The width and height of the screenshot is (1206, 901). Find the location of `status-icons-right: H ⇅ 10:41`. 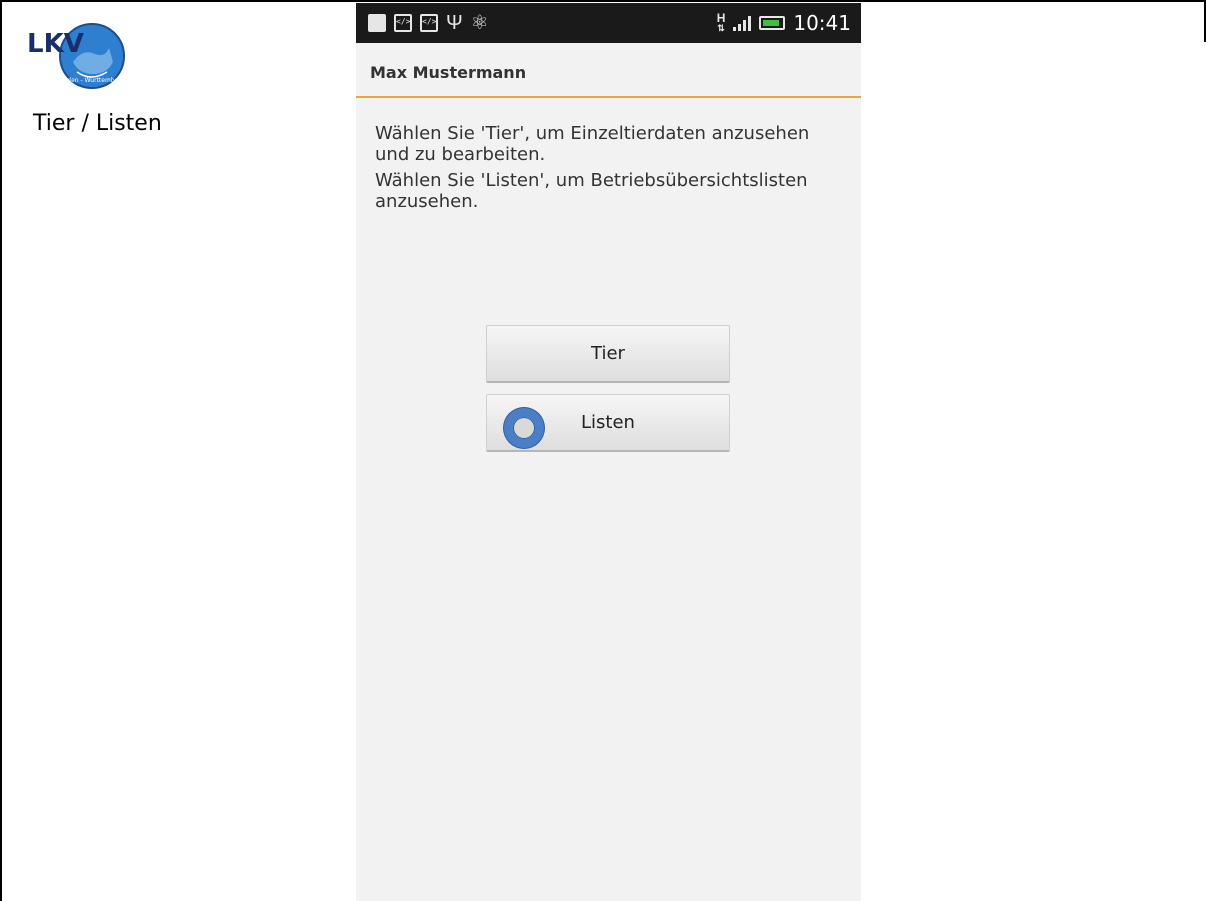

status-icons-right: H ⇅ 10:41 is located at coordinates (784, 23).